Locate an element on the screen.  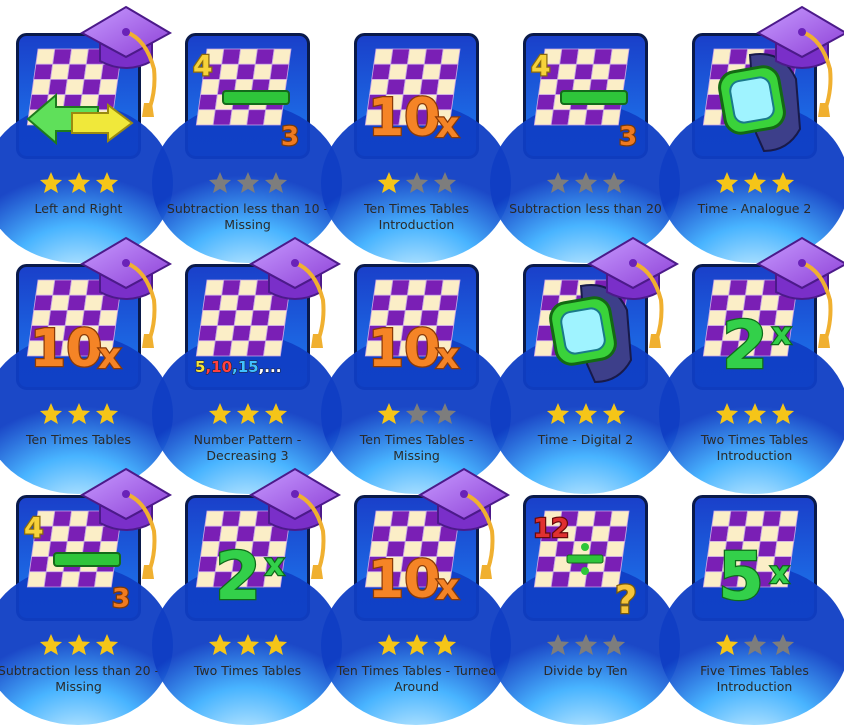
lesson-tile: 10 x Ten Times Tables - Turned Around is located at coordinates (416, 596).